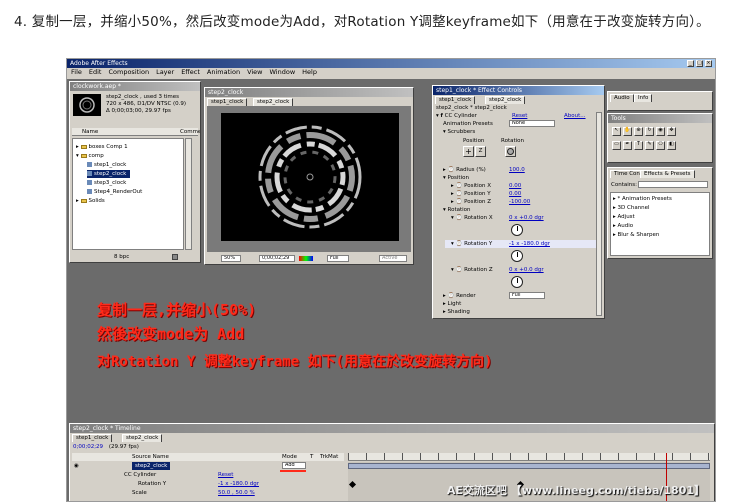  I want to click on timeline-timecode: 0;00;02;29, so click(88, 447).